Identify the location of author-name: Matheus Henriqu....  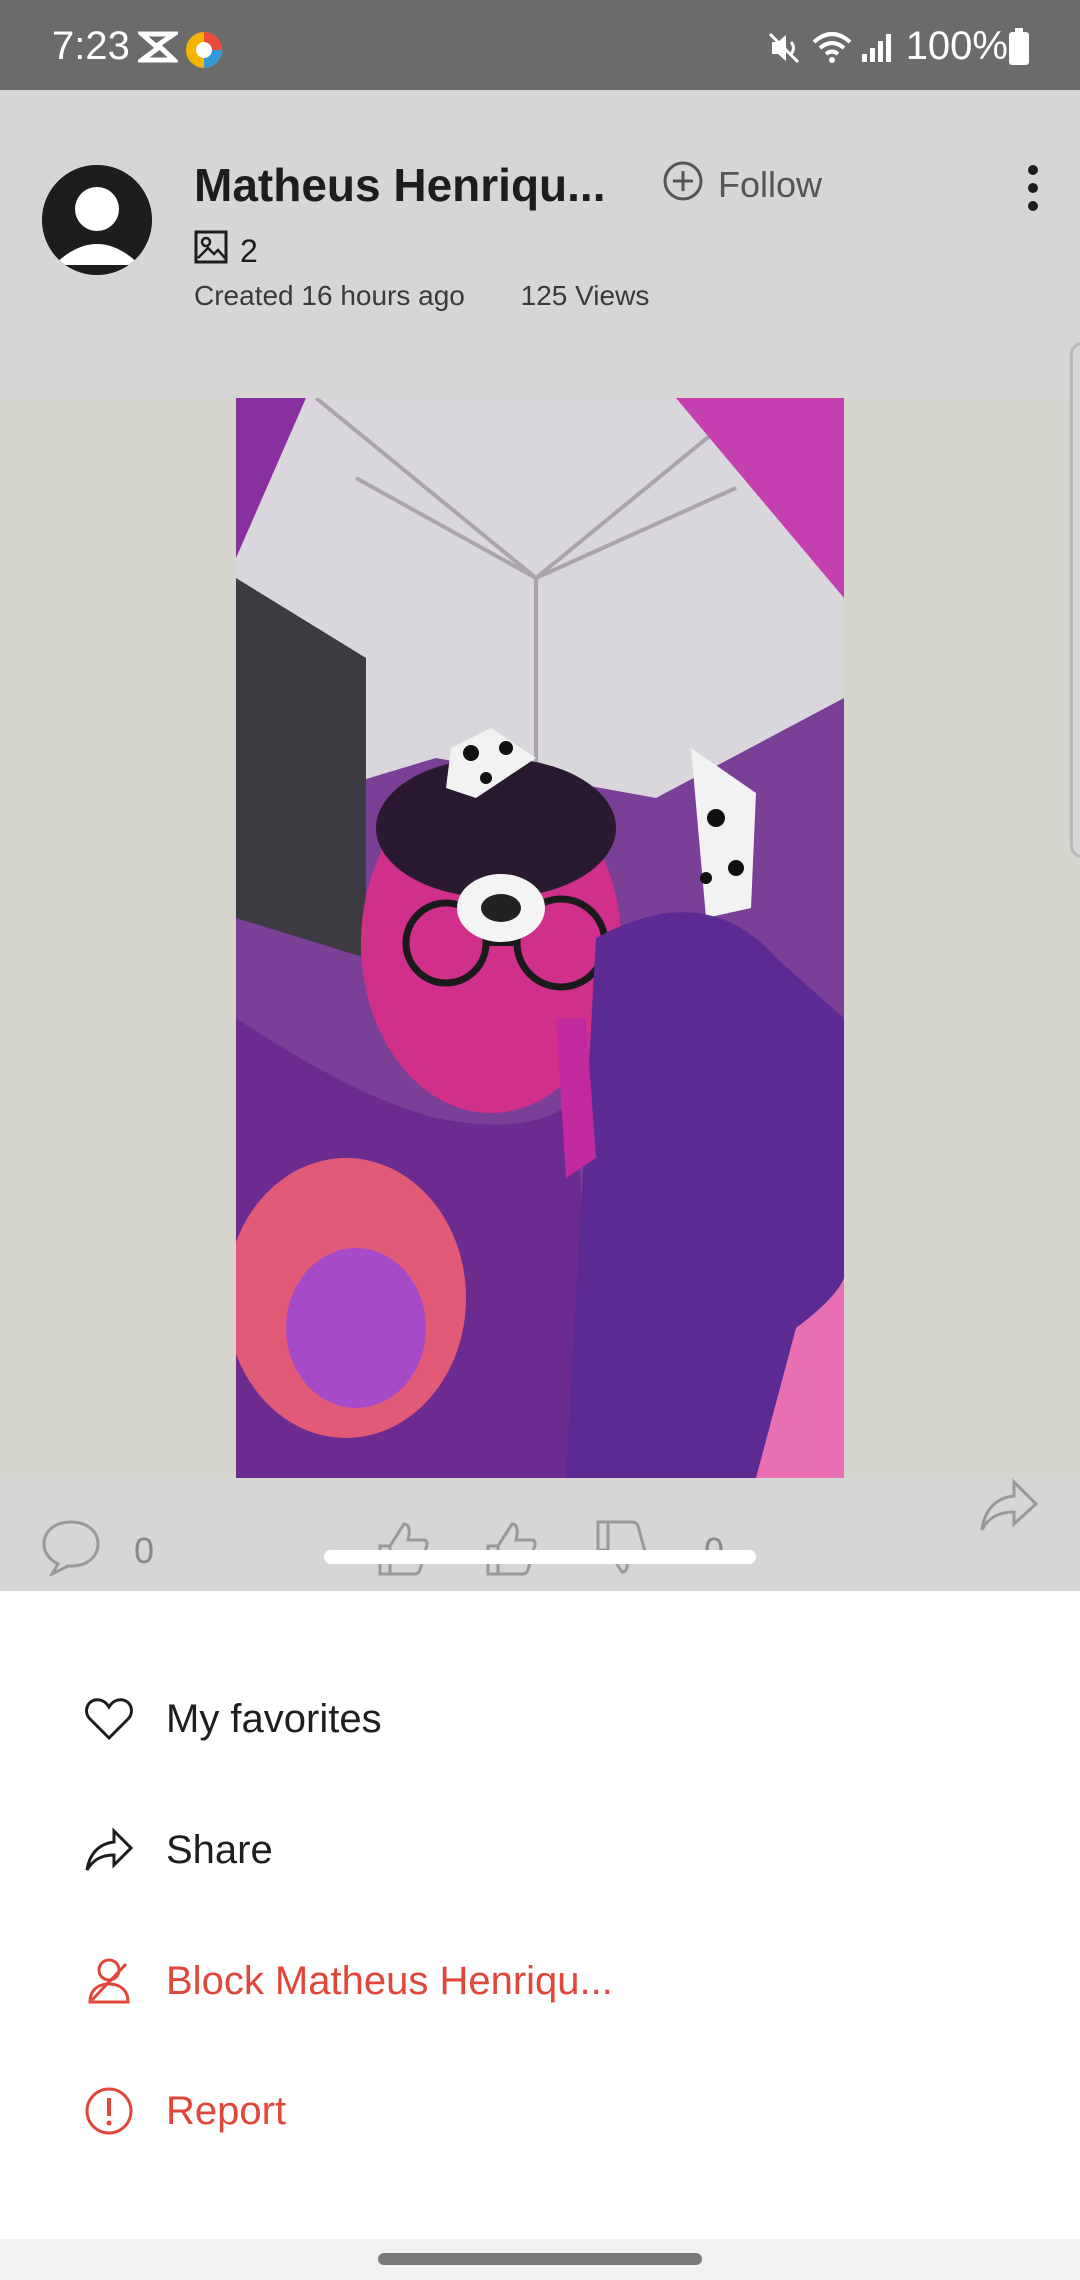
(399, 185).